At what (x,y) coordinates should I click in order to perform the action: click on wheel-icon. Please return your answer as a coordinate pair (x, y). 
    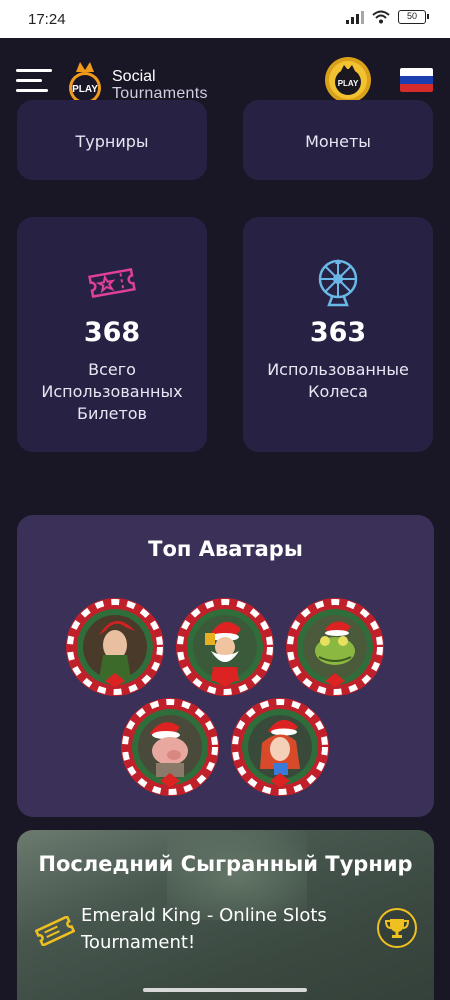
    Looking at the image, I should click on (338, 283).